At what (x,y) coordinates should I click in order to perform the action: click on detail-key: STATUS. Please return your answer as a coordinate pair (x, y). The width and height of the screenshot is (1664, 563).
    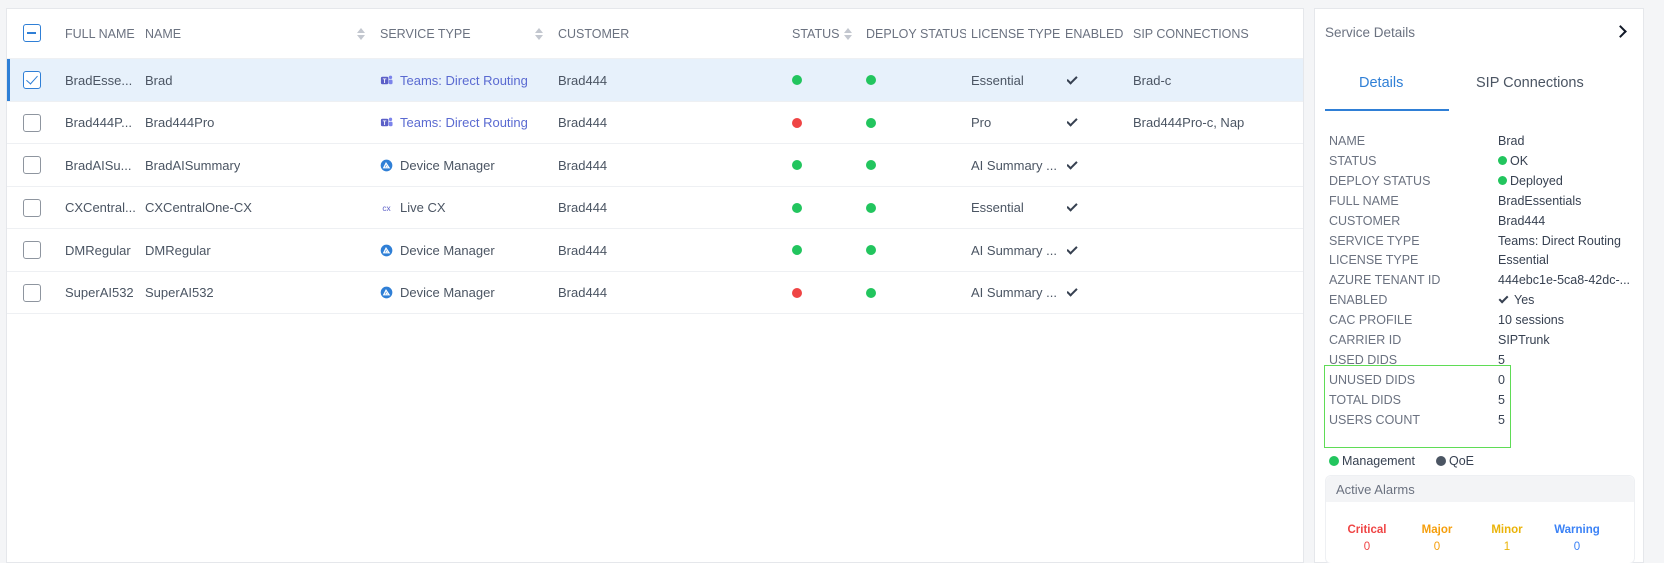
    Looking at the image, I should click on (1353, 160).